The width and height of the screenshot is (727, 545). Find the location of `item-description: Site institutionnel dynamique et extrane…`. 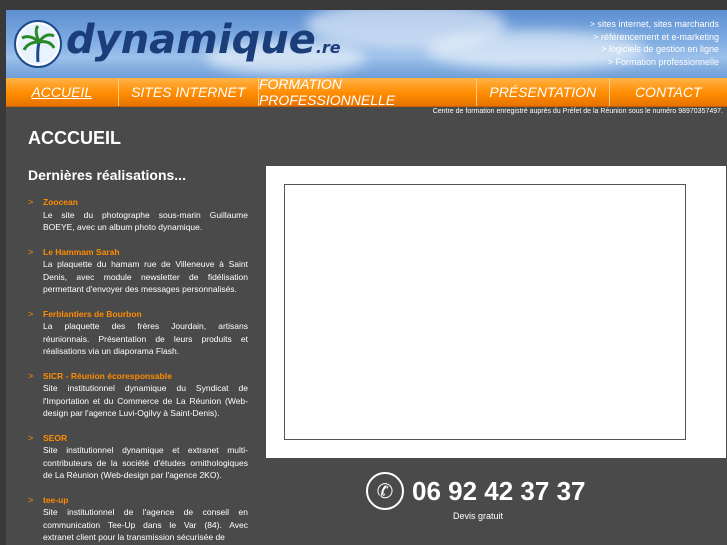

item-description: Site institutionnel dynamique et extrane… is located at coordinates (145, 462).